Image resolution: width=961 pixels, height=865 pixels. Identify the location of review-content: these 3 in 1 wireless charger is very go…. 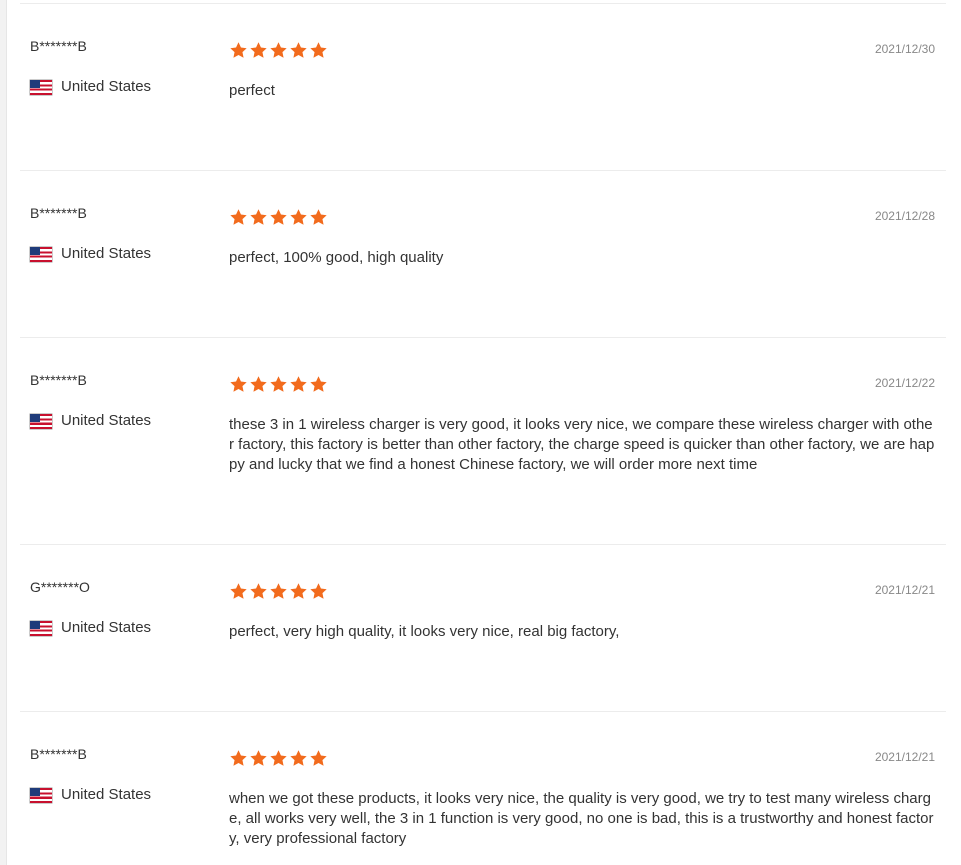
(583, 425).